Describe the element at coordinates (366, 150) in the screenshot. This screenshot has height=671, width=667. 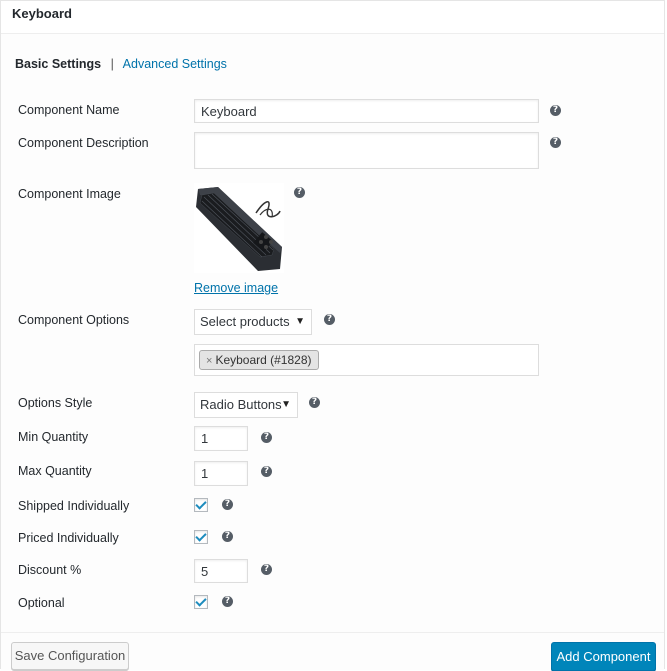
I see `component-description-textarea` at that location.